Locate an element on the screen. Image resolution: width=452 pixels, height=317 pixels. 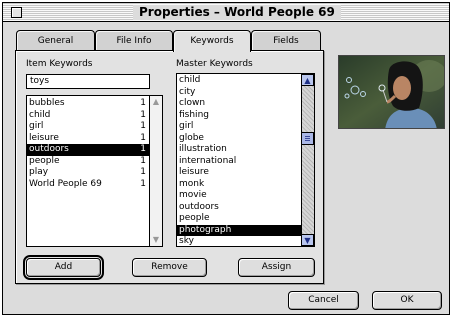
list-item-selected: photograph is located at coordinates (239, 230).